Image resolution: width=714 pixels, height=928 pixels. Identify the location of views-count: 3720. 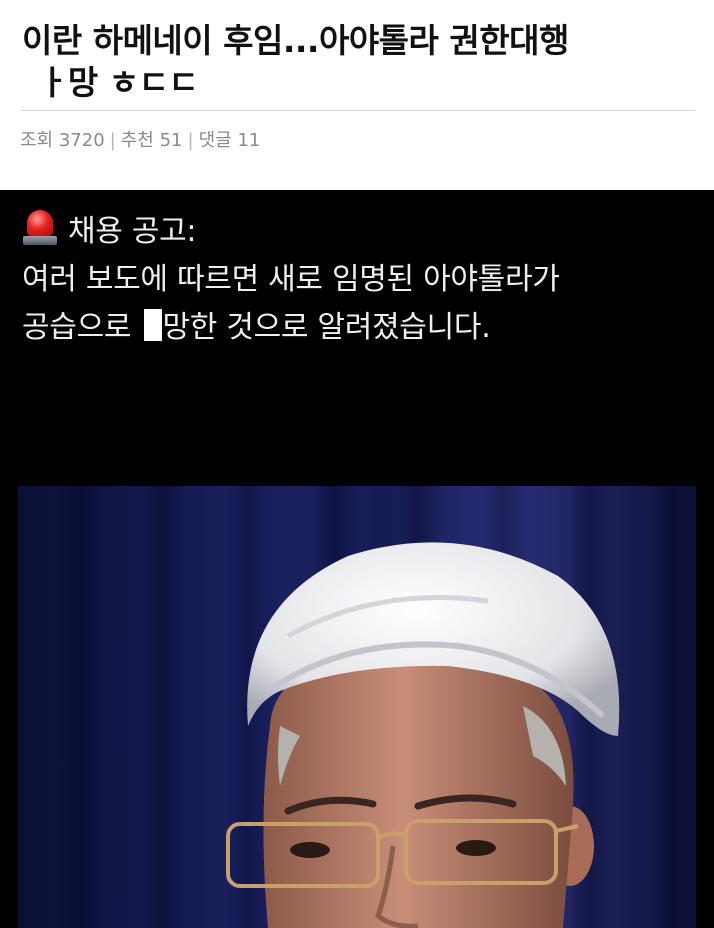
(81, 140).